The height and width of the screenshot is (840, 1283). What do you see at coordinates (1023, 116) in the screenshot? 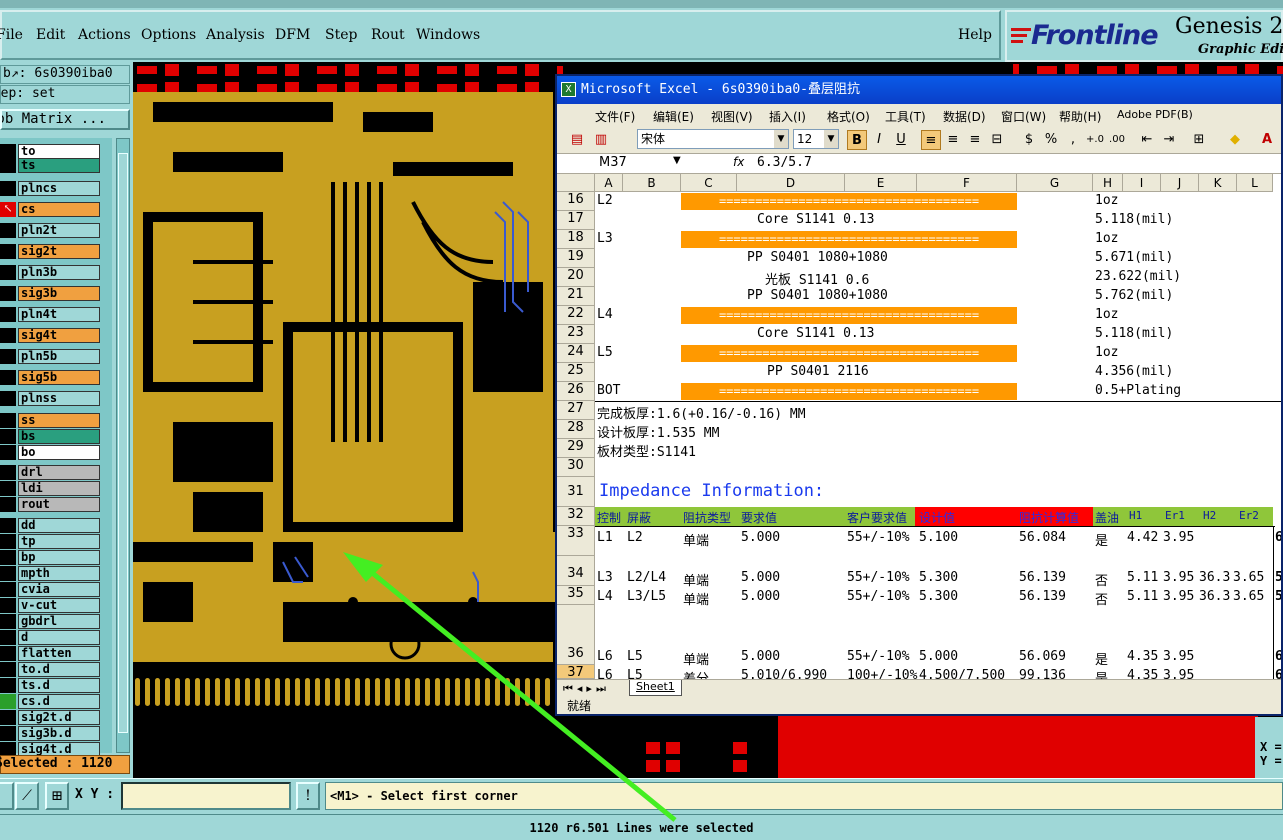
I see `excel-menu-window: 窗口(W)` at bounding box center [1023, 116].